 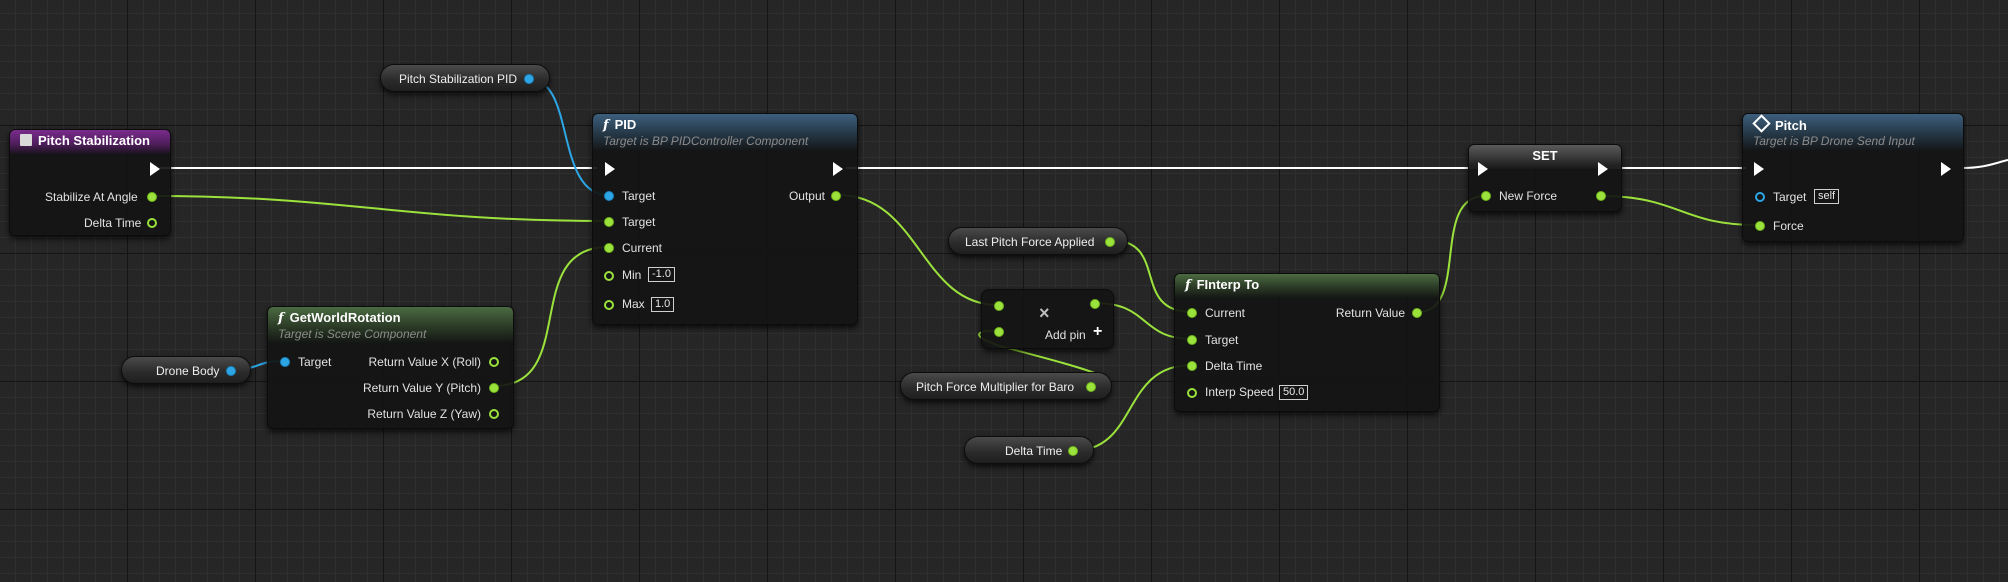 What do you see at coordinates (999, 306) in the screenshot?
I see `multiply-input-a-pin` at bounding box center [999, 306].